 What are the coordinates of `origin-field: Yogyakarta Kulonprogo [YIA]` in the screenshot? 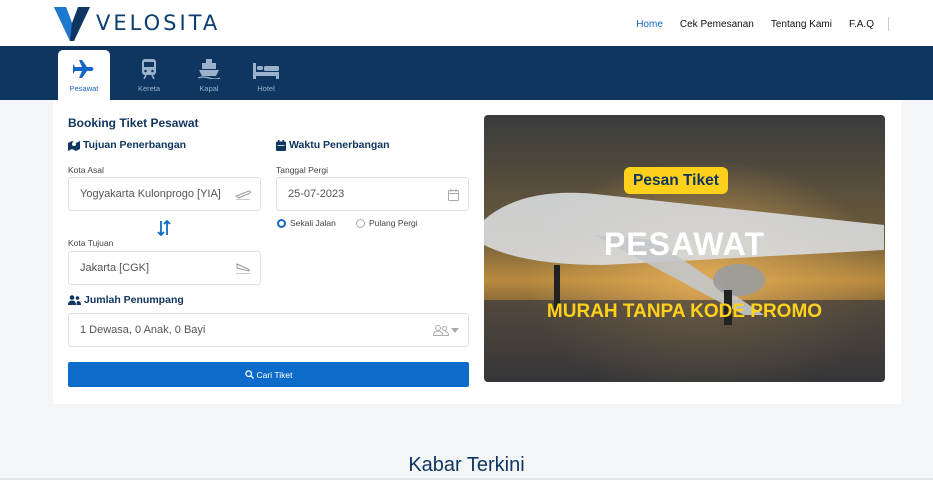 It's located at (164, 194).